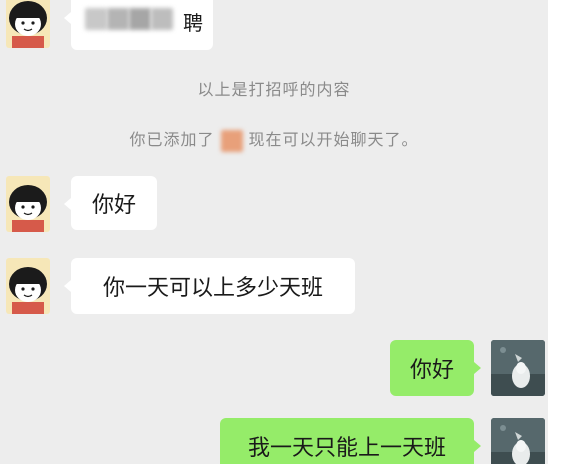  I want to click on message-bubble-outgoing: 我一天只能上一天班, so click(347, 441).